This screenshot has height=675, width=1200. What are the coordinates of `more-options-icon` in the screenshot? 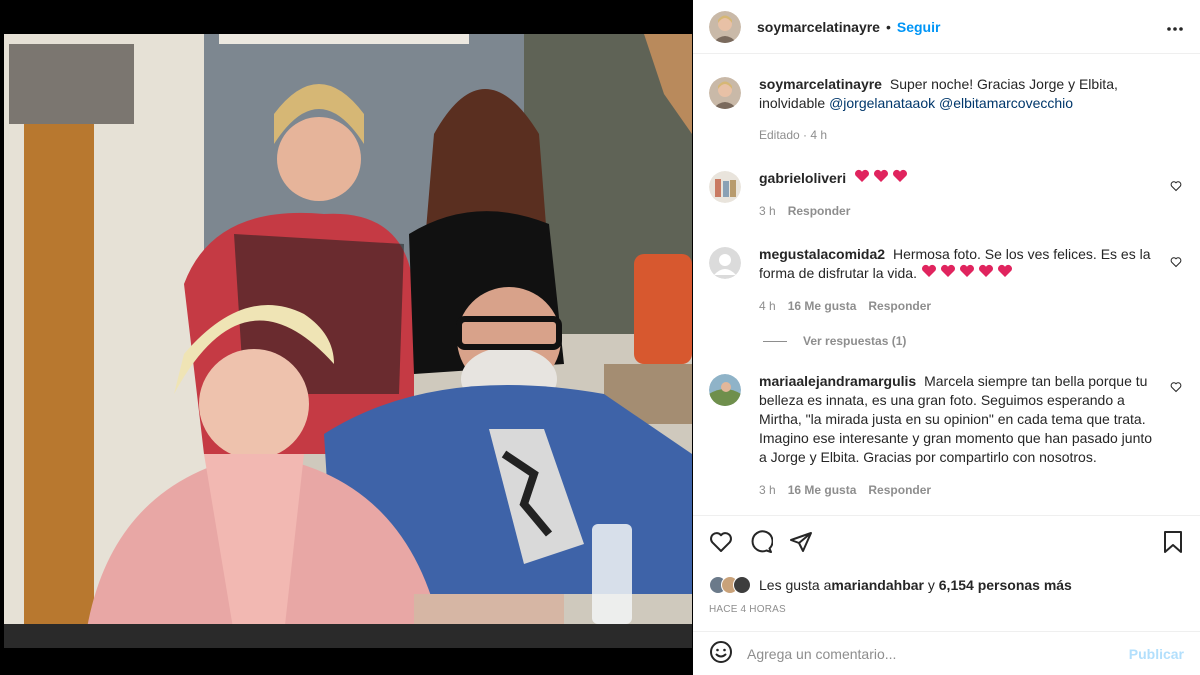 It's located at (1175, 26).